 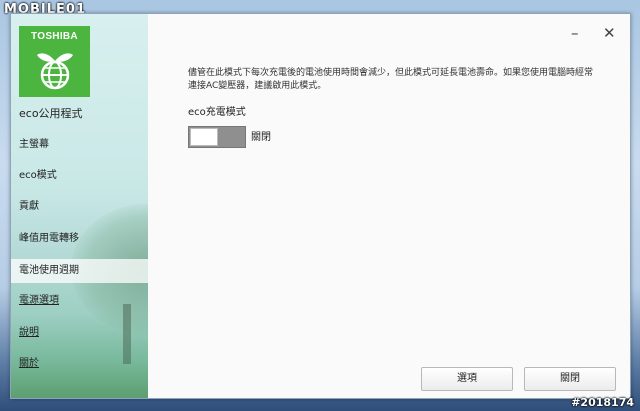 I want to click on toshiba-eco-logo: TOSHIBA, so click(x=54, y=61).